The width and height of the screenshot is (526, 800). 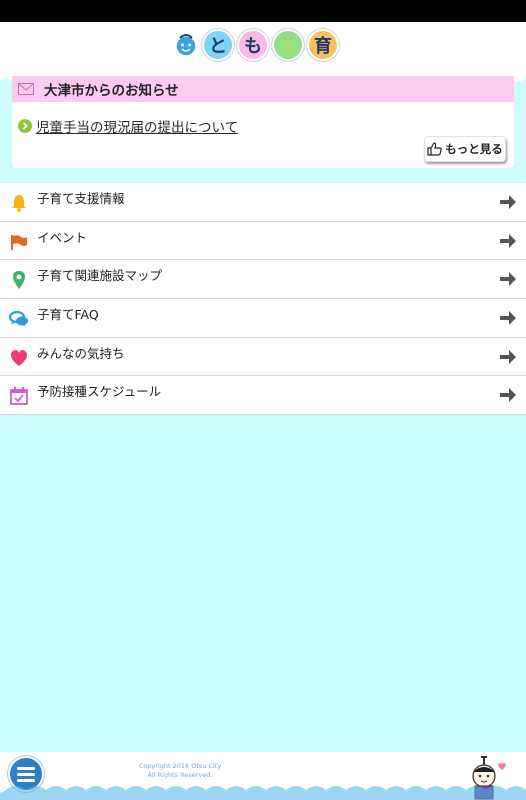 What do you see at coordinates (263, 241) in the screenshot?
I see `menu-item-event: イベント` at bounding box center [263, 241].